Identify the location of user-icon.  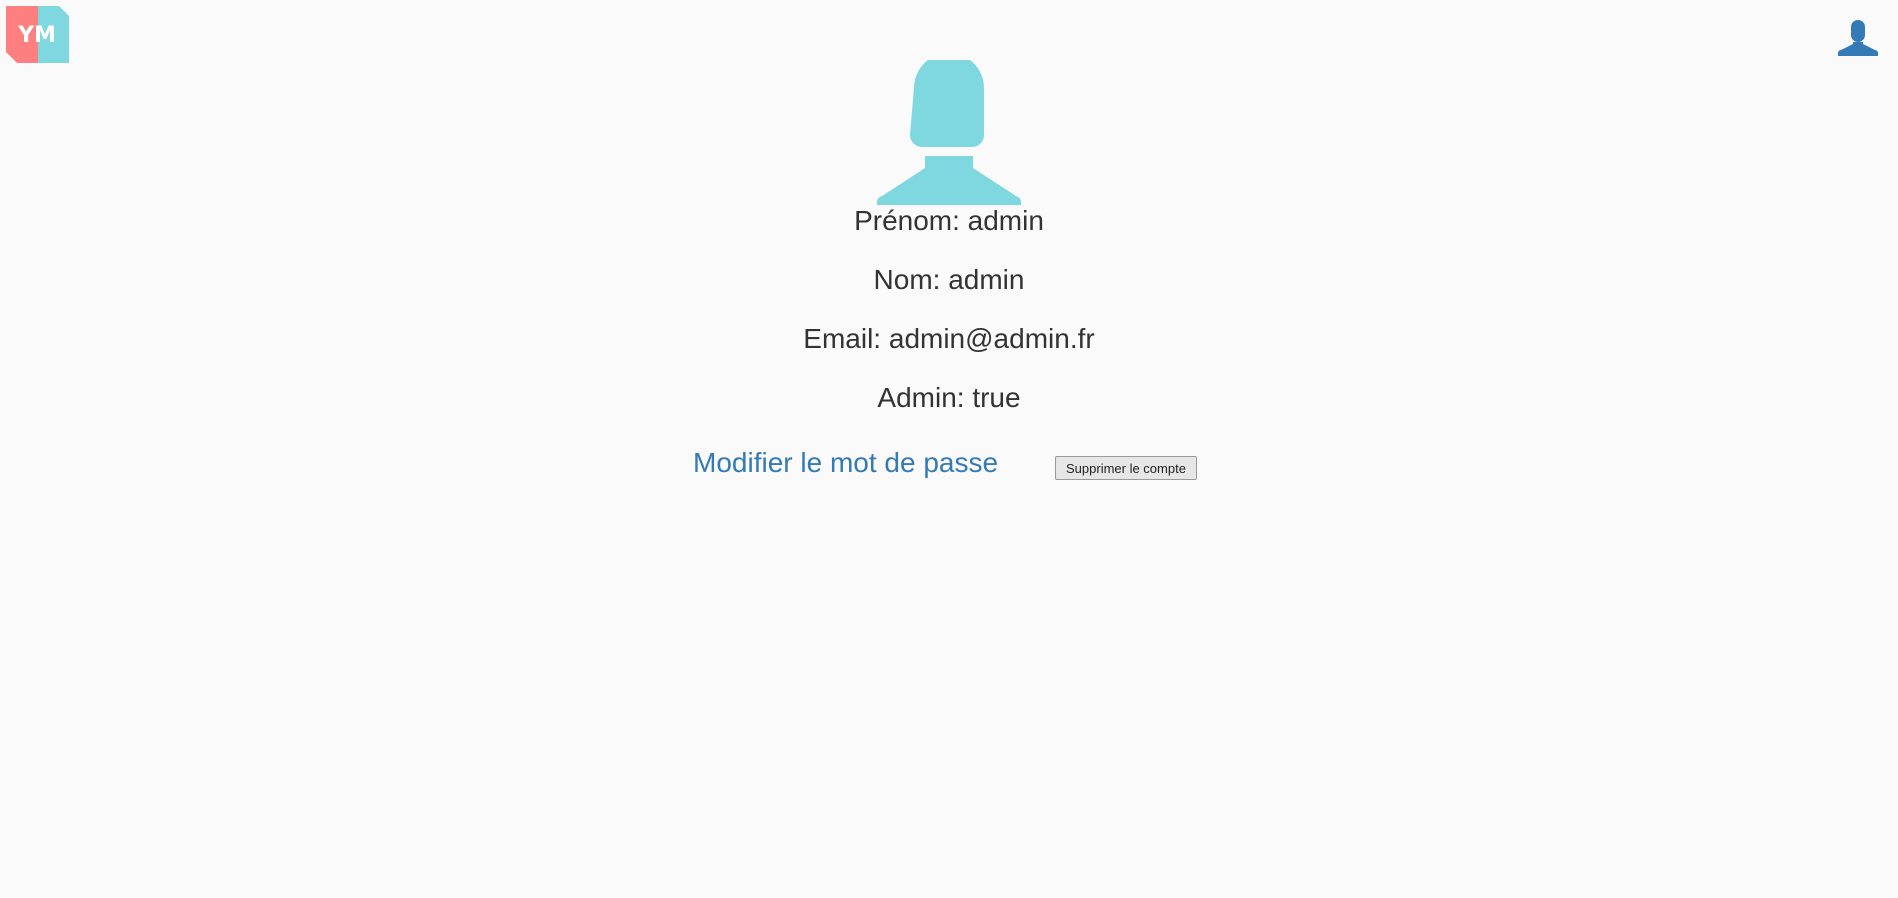
(1858, 37).